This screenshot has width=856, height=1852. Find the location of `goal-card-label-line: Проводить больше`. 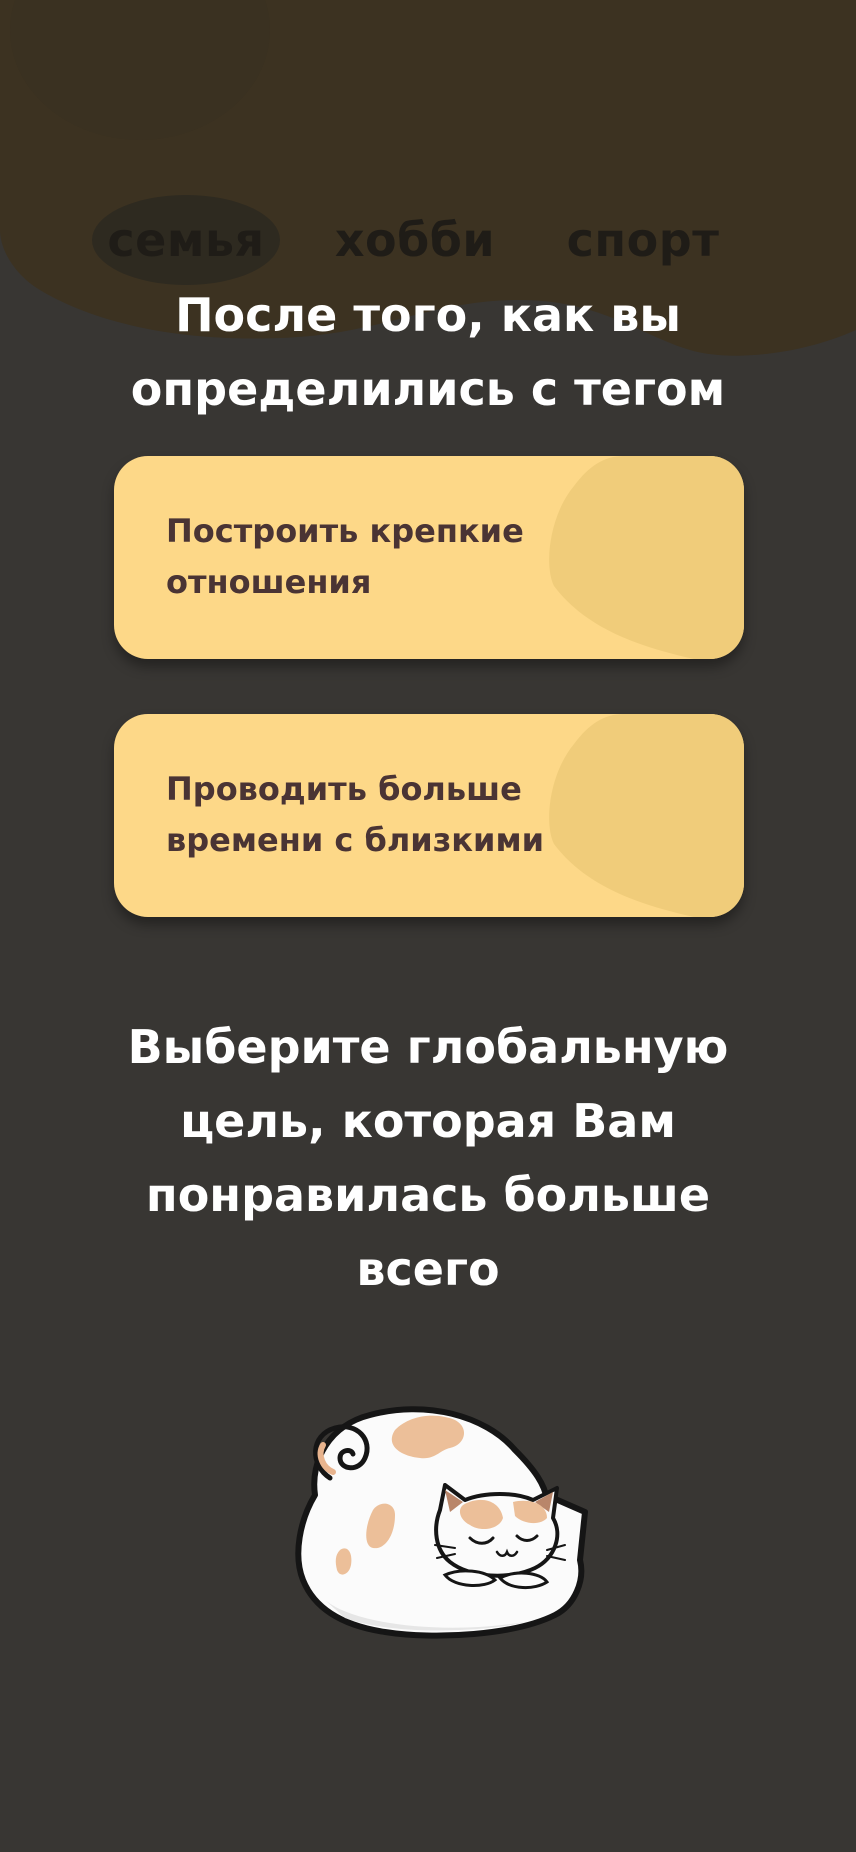

goal-card-label-line: Проводить больше is located at coordinates (344, 789).